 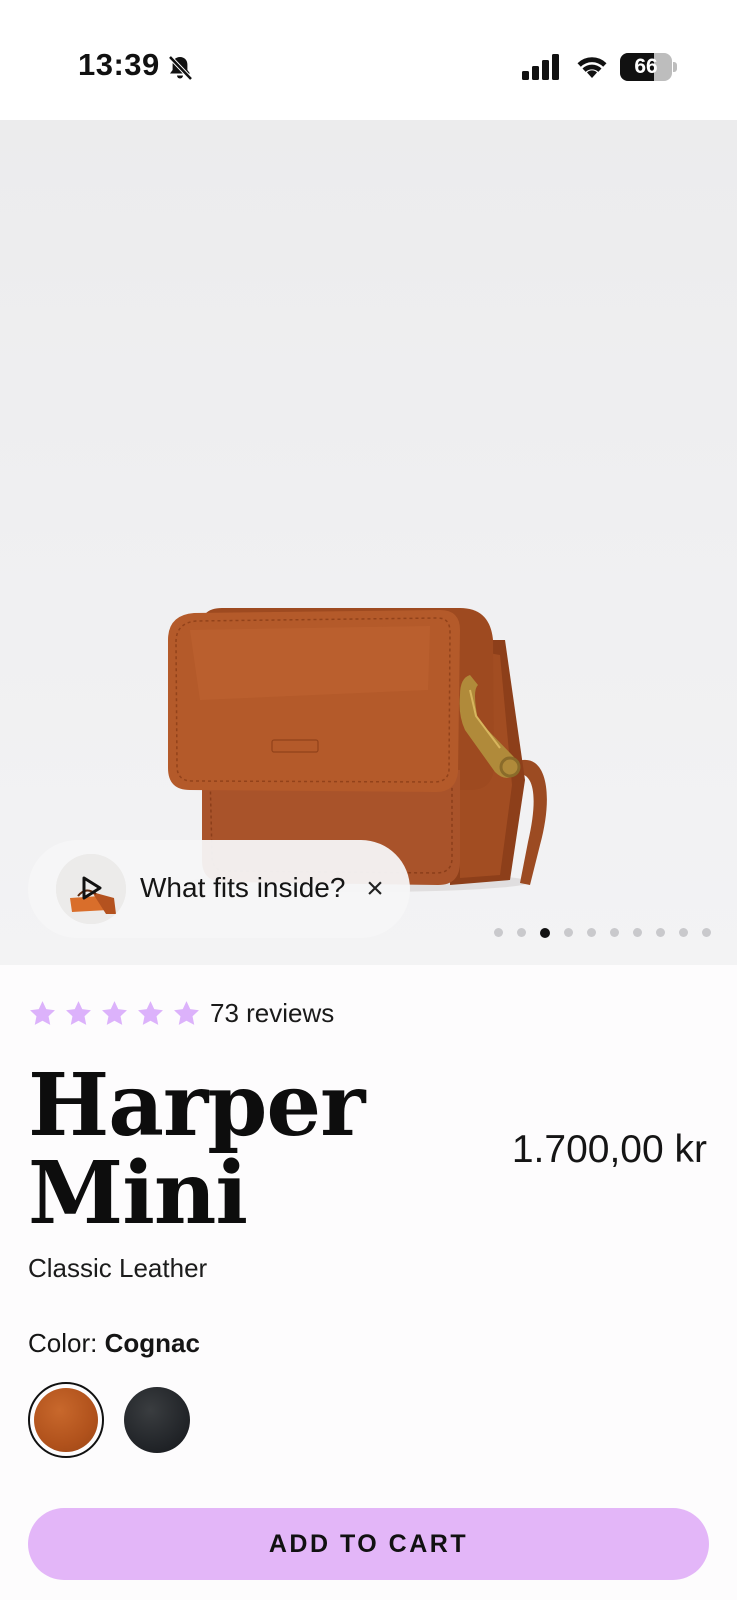 I want to click on rating: 73 reviews, so click(x=181, y=1013).